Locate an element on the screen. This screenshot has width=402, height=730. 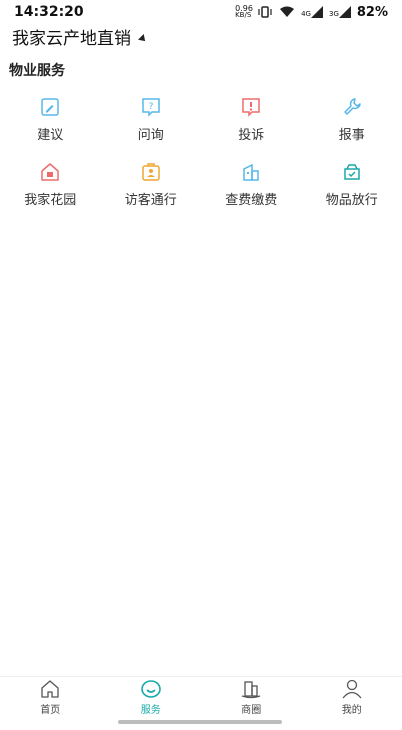
service-payment: 查费缴费 is located at coordinates (251, 181).